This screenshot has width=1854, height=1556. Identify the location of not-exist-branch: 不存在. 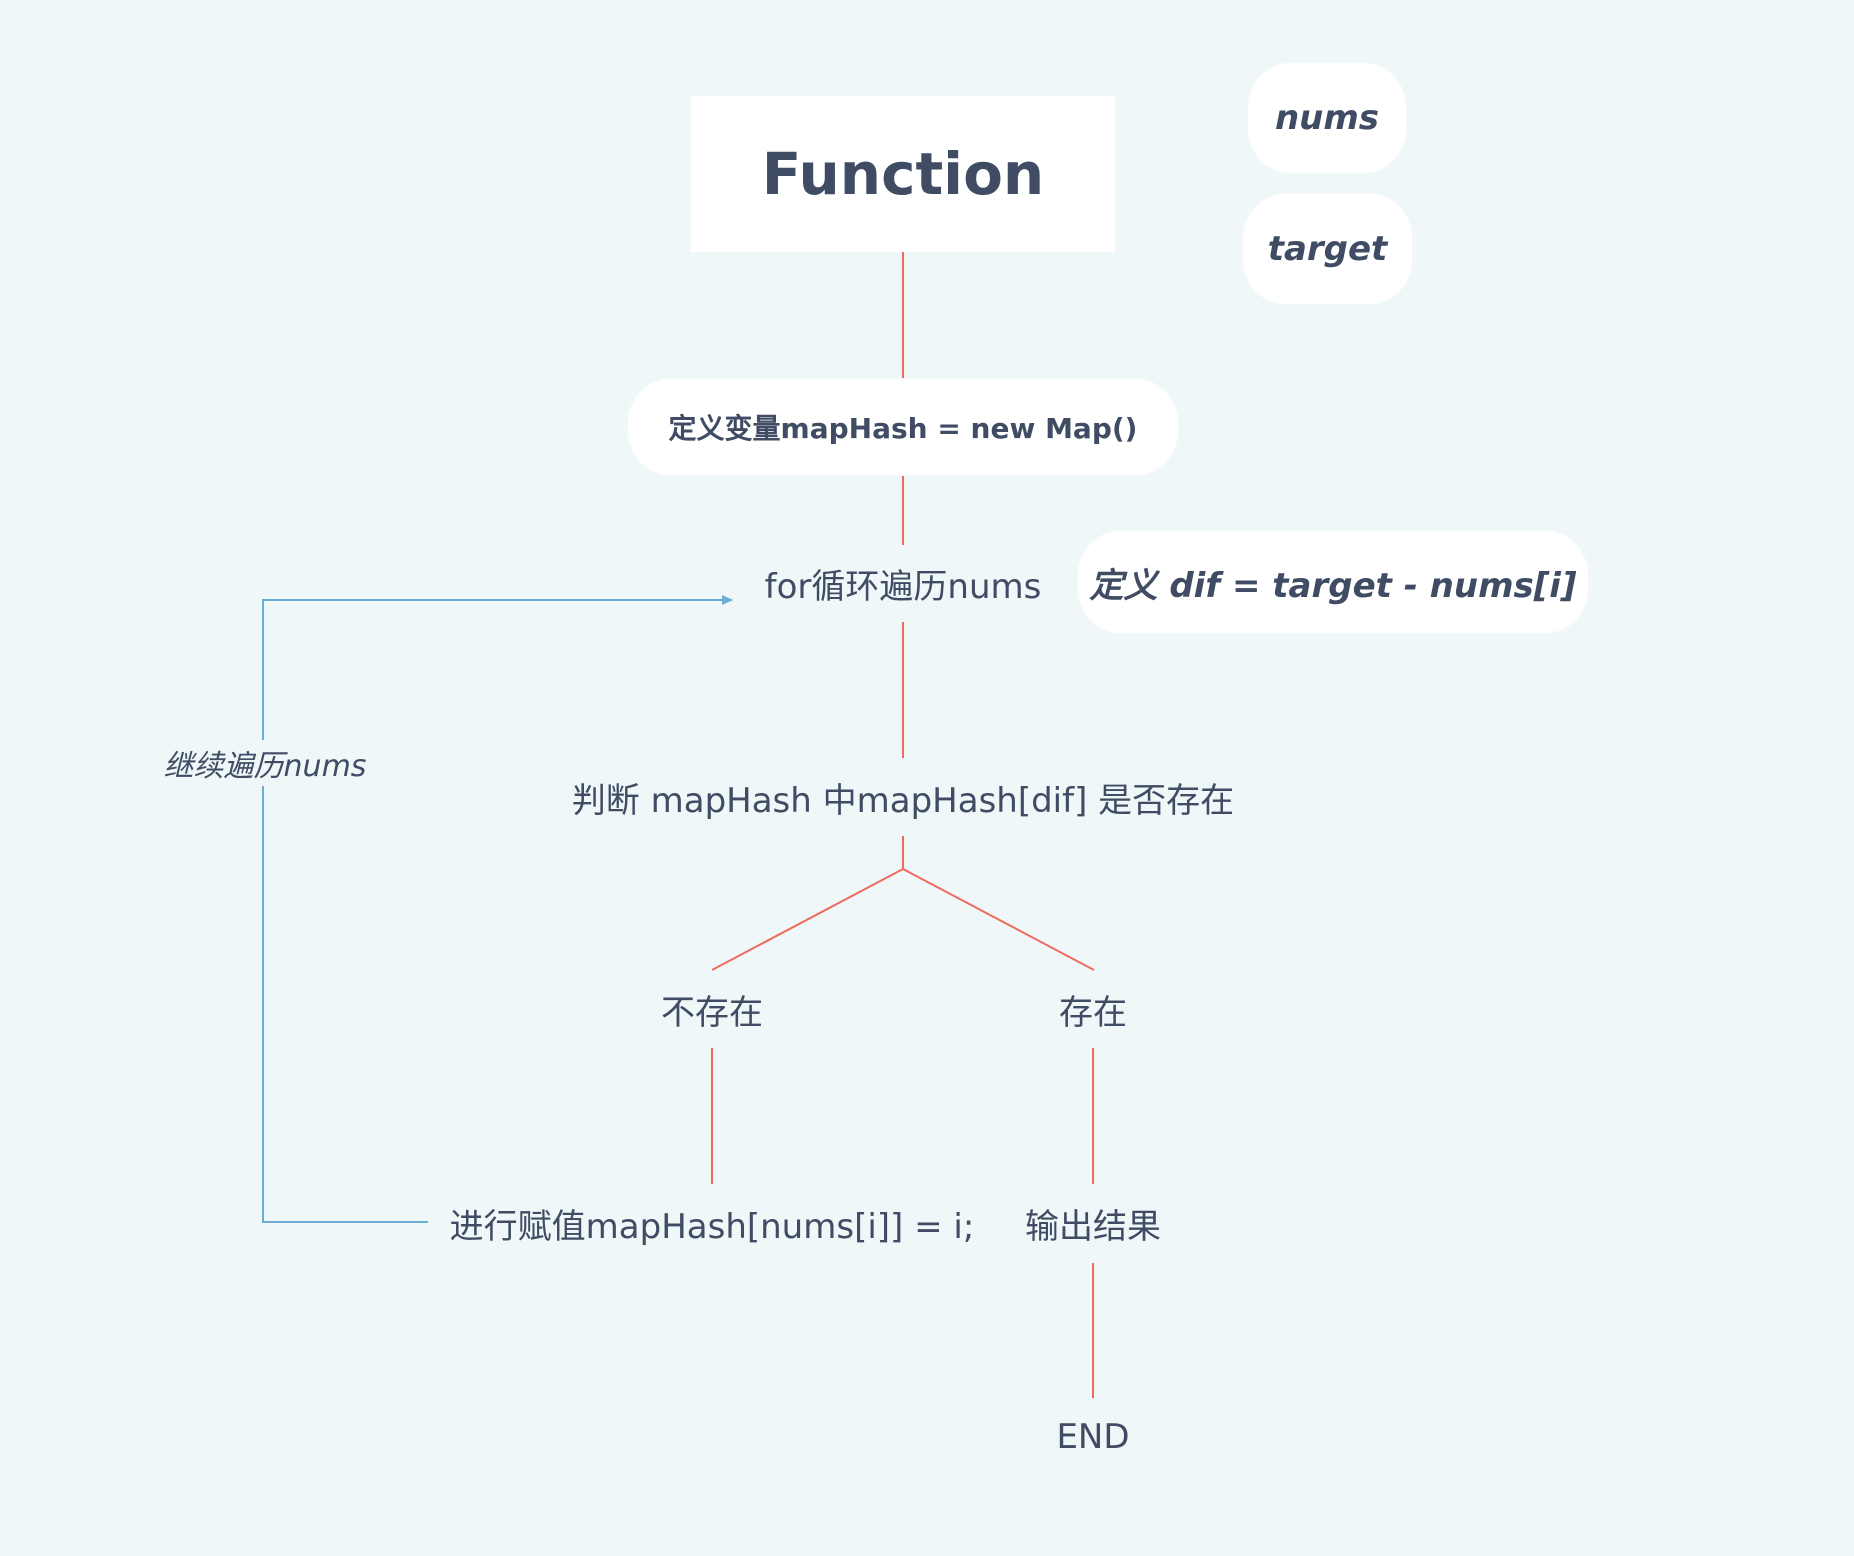
(712, 1009).